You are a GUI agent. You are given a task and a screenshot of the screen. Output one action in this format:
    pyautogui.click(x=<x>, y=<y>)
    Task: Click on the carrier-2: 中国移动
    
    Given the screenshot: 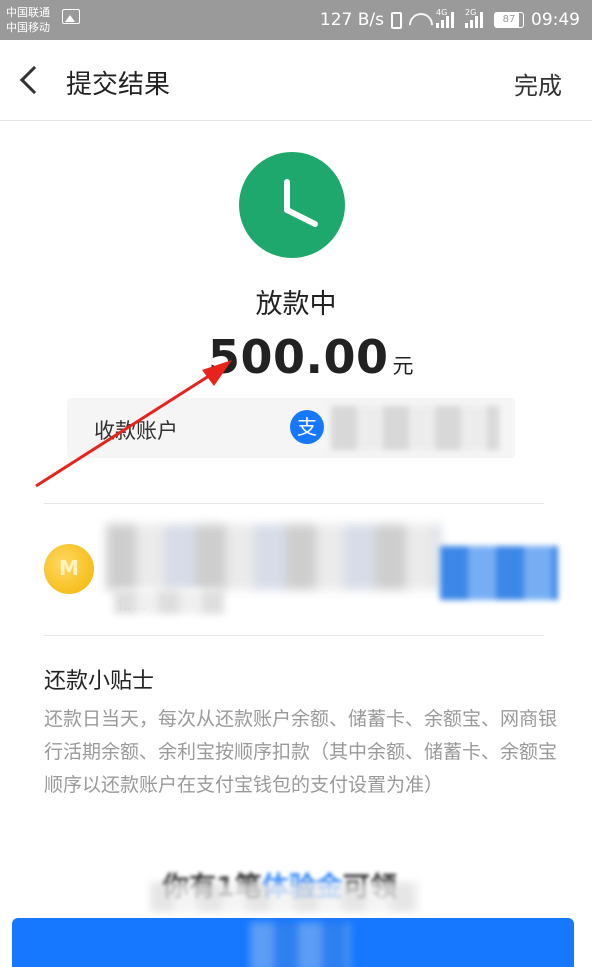 What is the action you would take?
    pyautogui.click(x=28, y=27)
    